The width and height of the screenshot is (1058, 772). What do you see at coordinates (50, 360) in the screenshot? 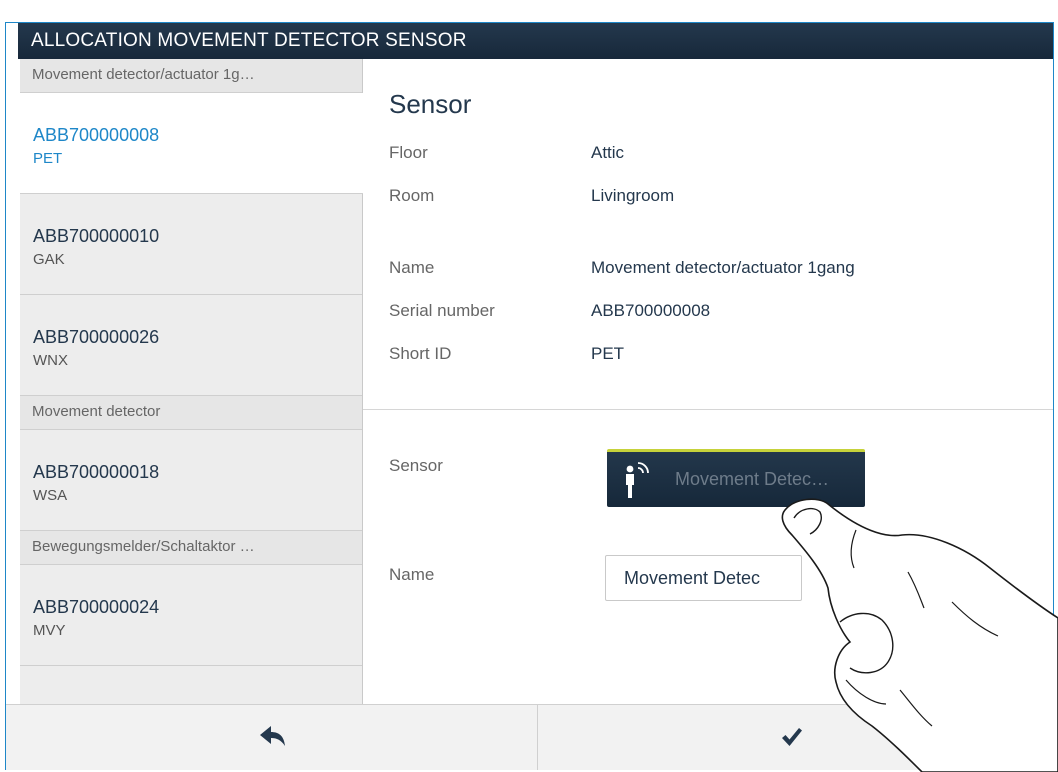
I see `item-short-id: WNX` at bounding box center [50, 360].